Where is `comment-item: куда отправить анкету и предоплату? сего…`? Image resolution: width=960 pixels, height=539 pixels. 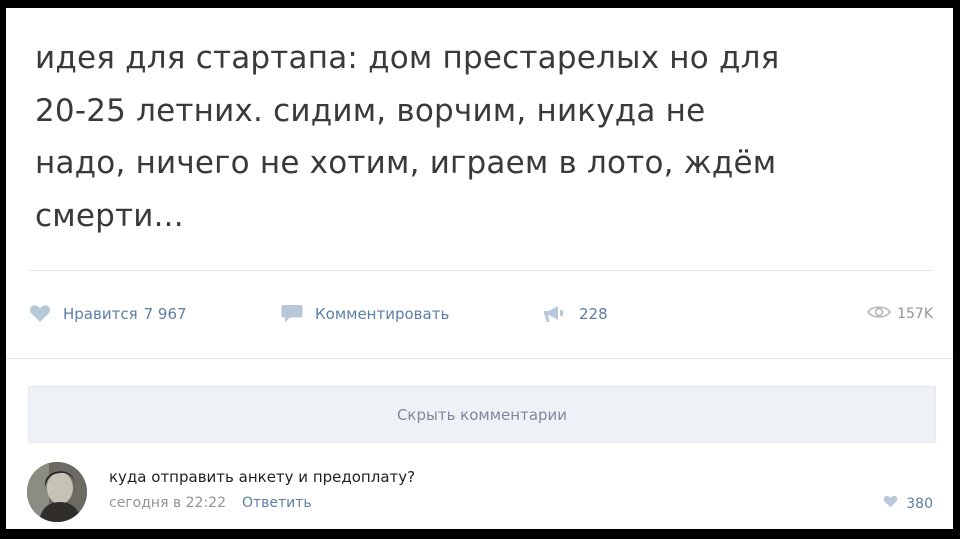 comment-item: куда отправить анкету и предоплату? сего… is located at coordinates (479, 493).